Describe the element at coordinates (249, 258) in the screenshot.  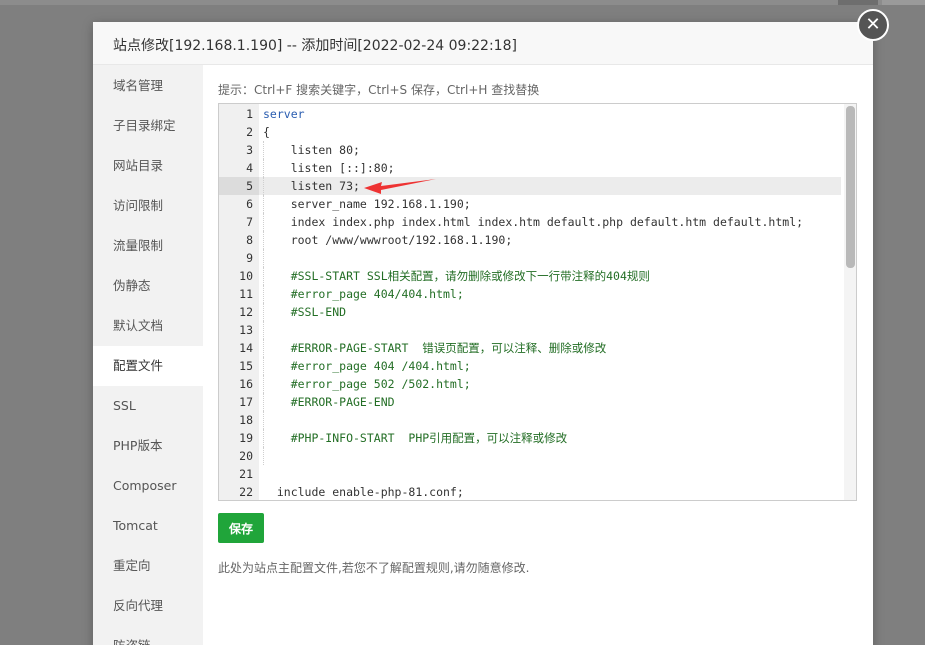
I see `line-number: 9` at that location.